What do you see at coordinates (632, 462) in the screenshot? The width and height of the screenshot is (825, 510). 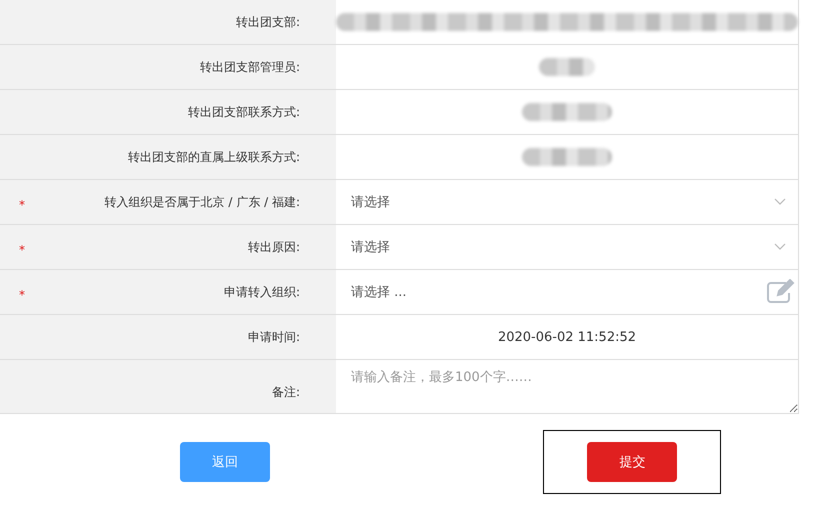 I see `submit-button: 提交` at bounding box center [632, 462].